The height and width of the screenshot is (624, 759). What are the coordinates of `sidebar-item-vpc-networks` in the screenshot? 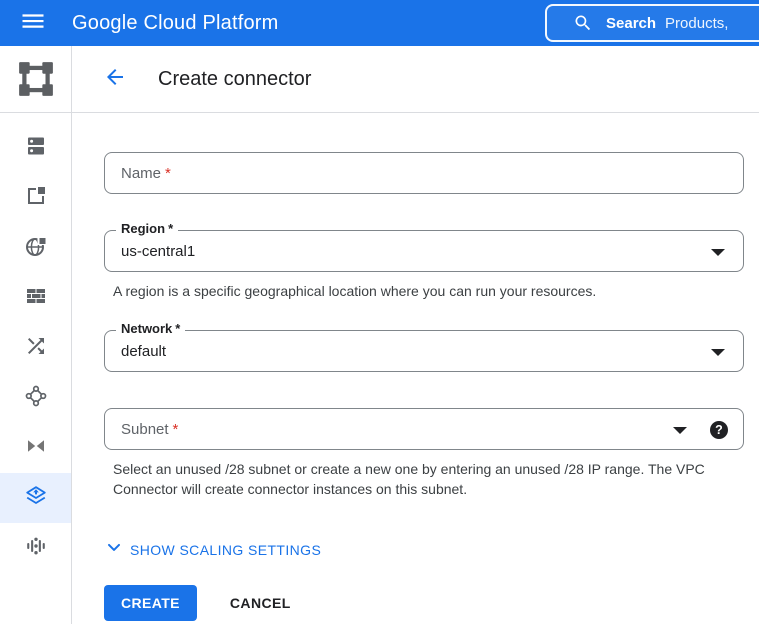 It's located at (35, 148).